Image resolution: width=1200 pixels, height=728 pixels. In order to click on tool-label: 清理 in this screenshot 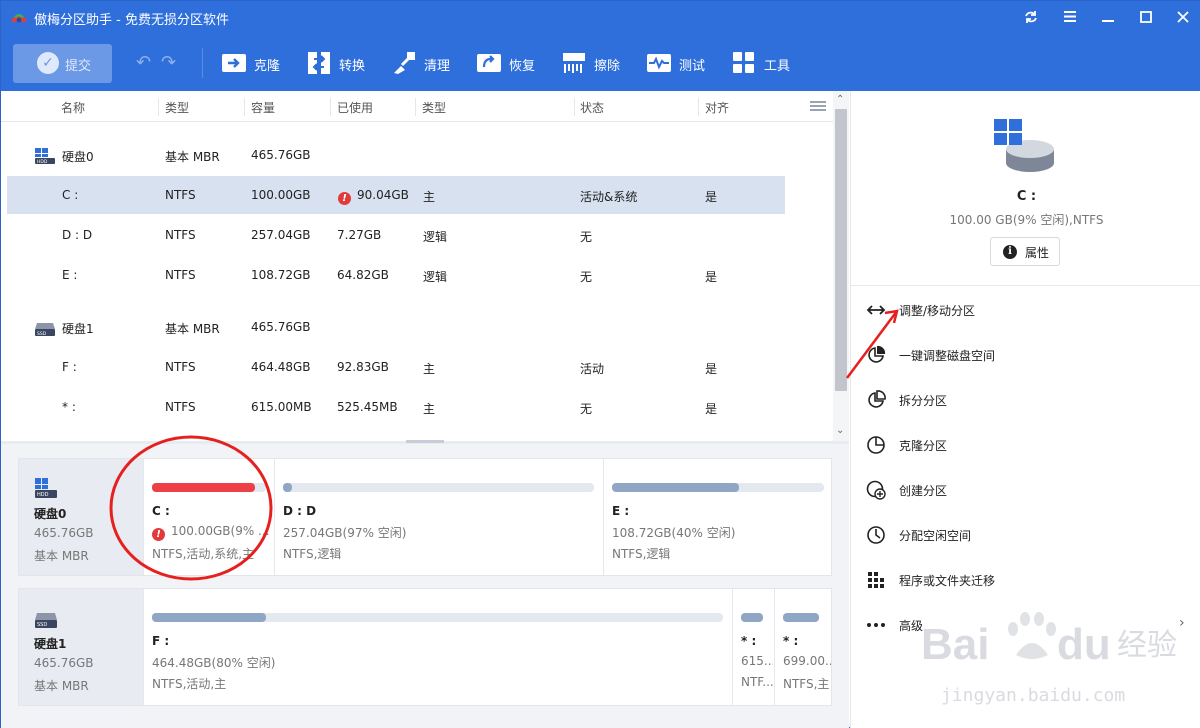, I will do `click(437, 66)`.